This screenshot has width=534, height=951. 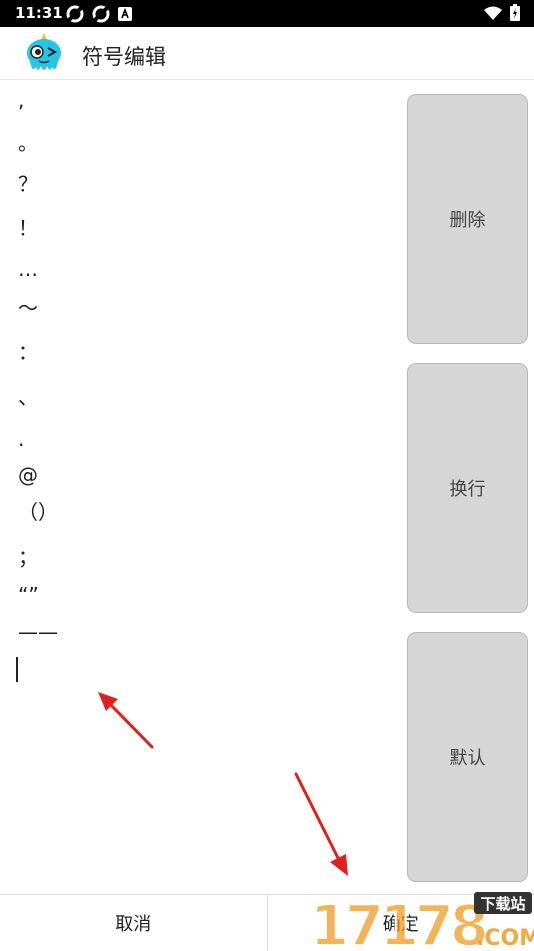 What do you see at coordinates (28, 557) in the screenshot?
I see `symbol-line: ；` at bounding box center [28, 557].